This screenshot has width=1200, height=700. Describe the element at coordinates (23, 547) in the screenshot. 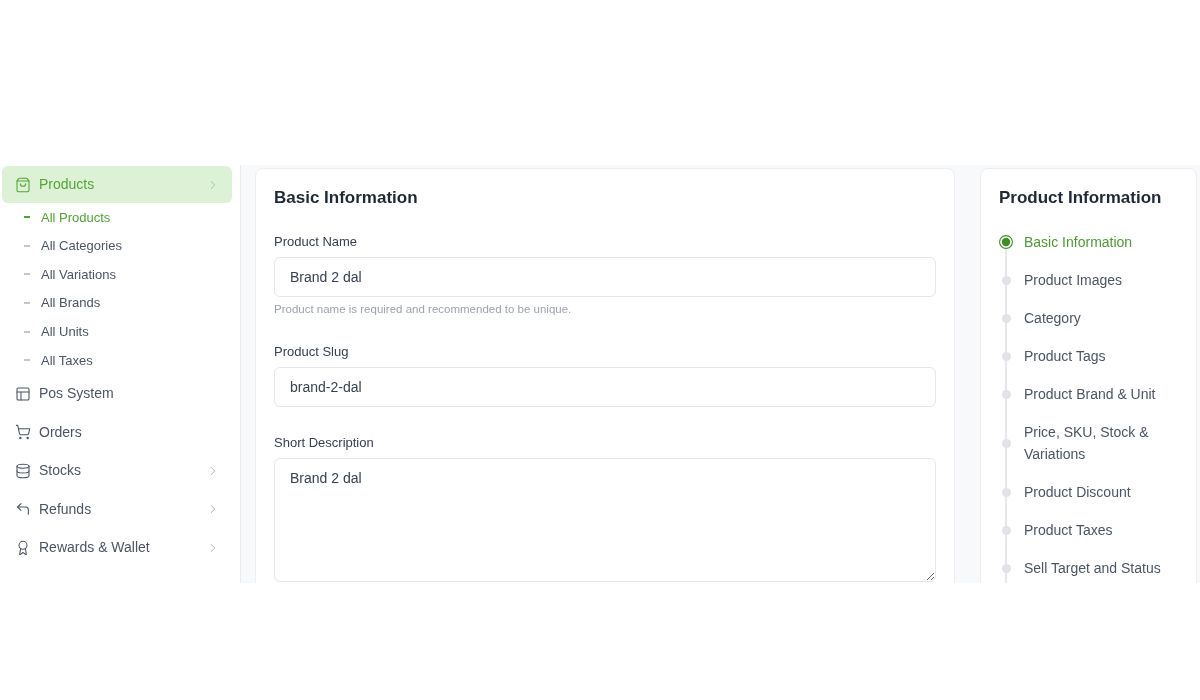

I see `award-ribbon-icon` at that location.